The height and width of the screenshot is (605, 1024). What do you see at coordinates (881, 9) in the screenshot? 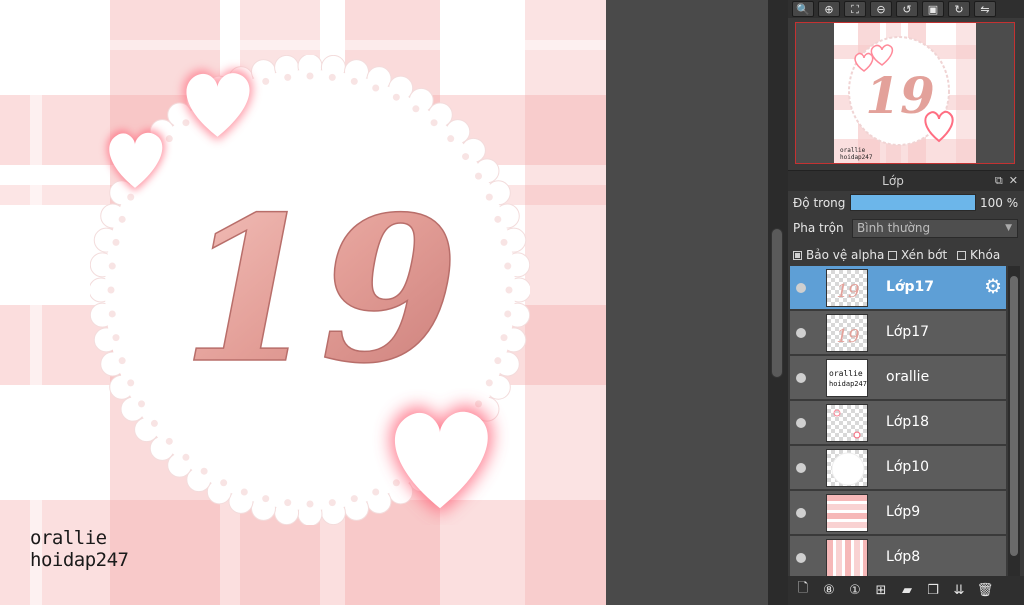
I see `zoom-out-icon: ⊖` at bounding box center [881, 9].